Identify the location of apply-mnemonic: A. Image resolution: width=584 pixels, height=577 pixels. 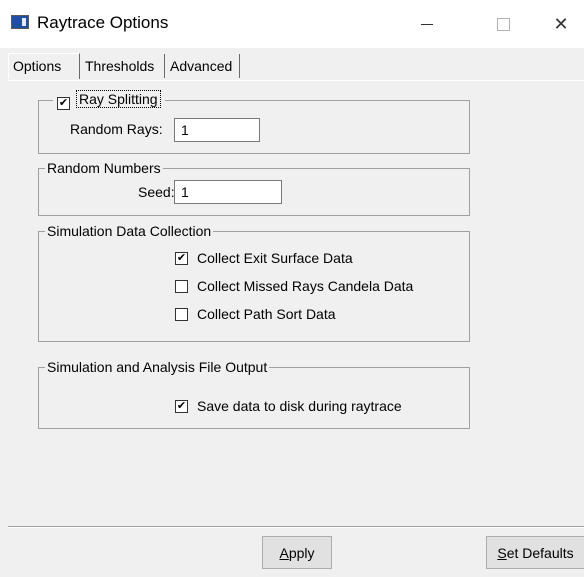
(284, 552).